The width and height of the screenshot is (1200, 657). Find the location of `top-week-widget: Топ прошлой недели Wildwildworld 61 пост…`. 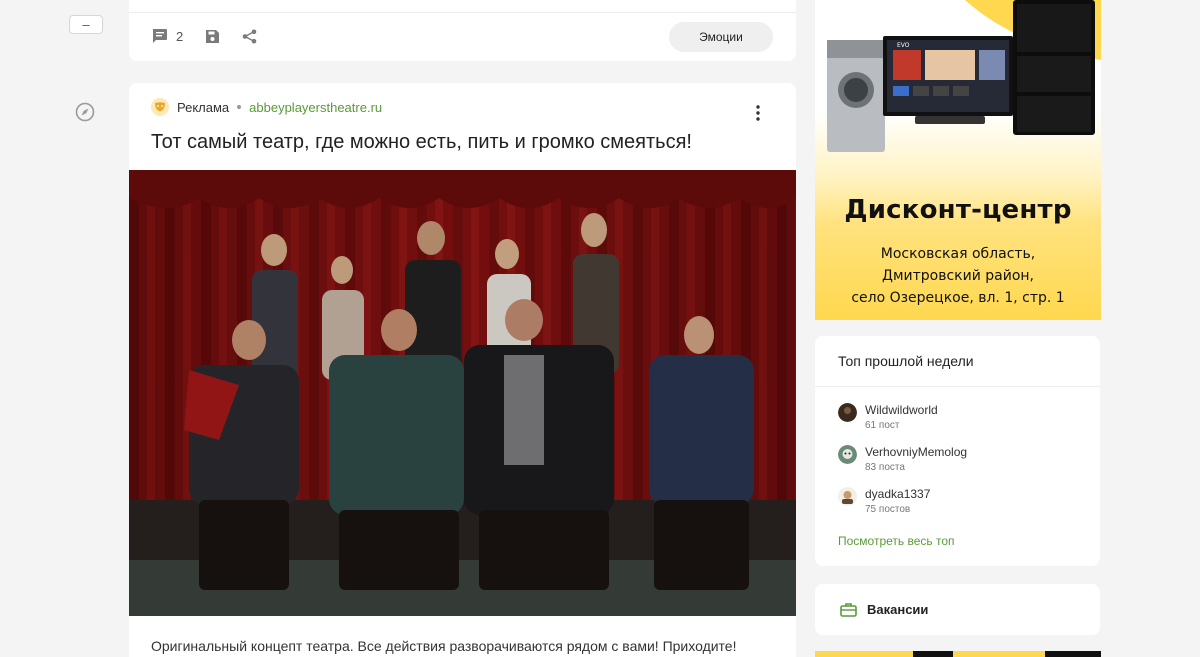

top-week-widget: Топ прошлой недели Wildwildworld 61 пост… is located at coordinates (957, 451).